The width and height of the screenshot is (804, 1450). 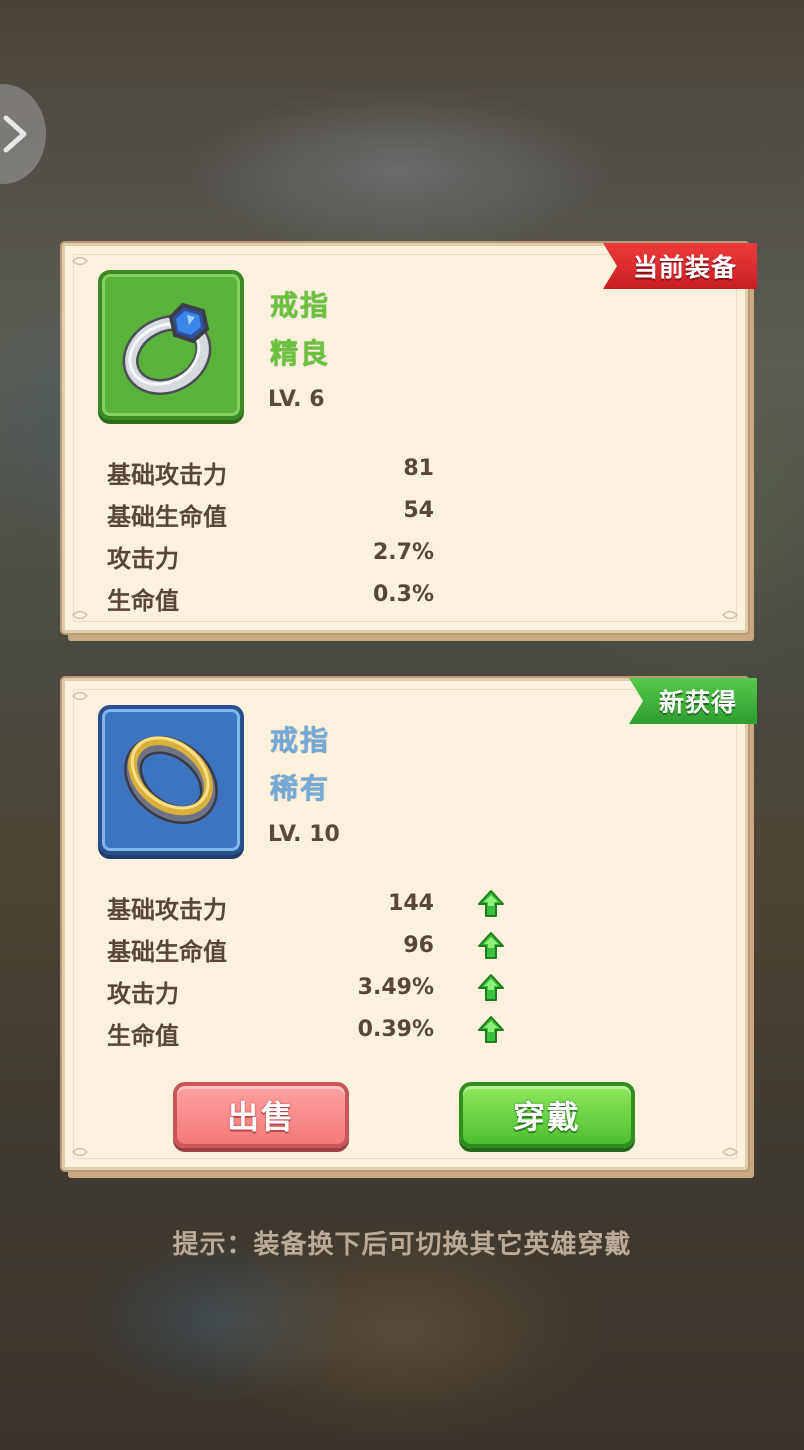 I want to click on stats-list: 基础攻击力 81 基础生命值 54 攻击力 2.7% 生命值 0.3%, so click(x=287, y=535).